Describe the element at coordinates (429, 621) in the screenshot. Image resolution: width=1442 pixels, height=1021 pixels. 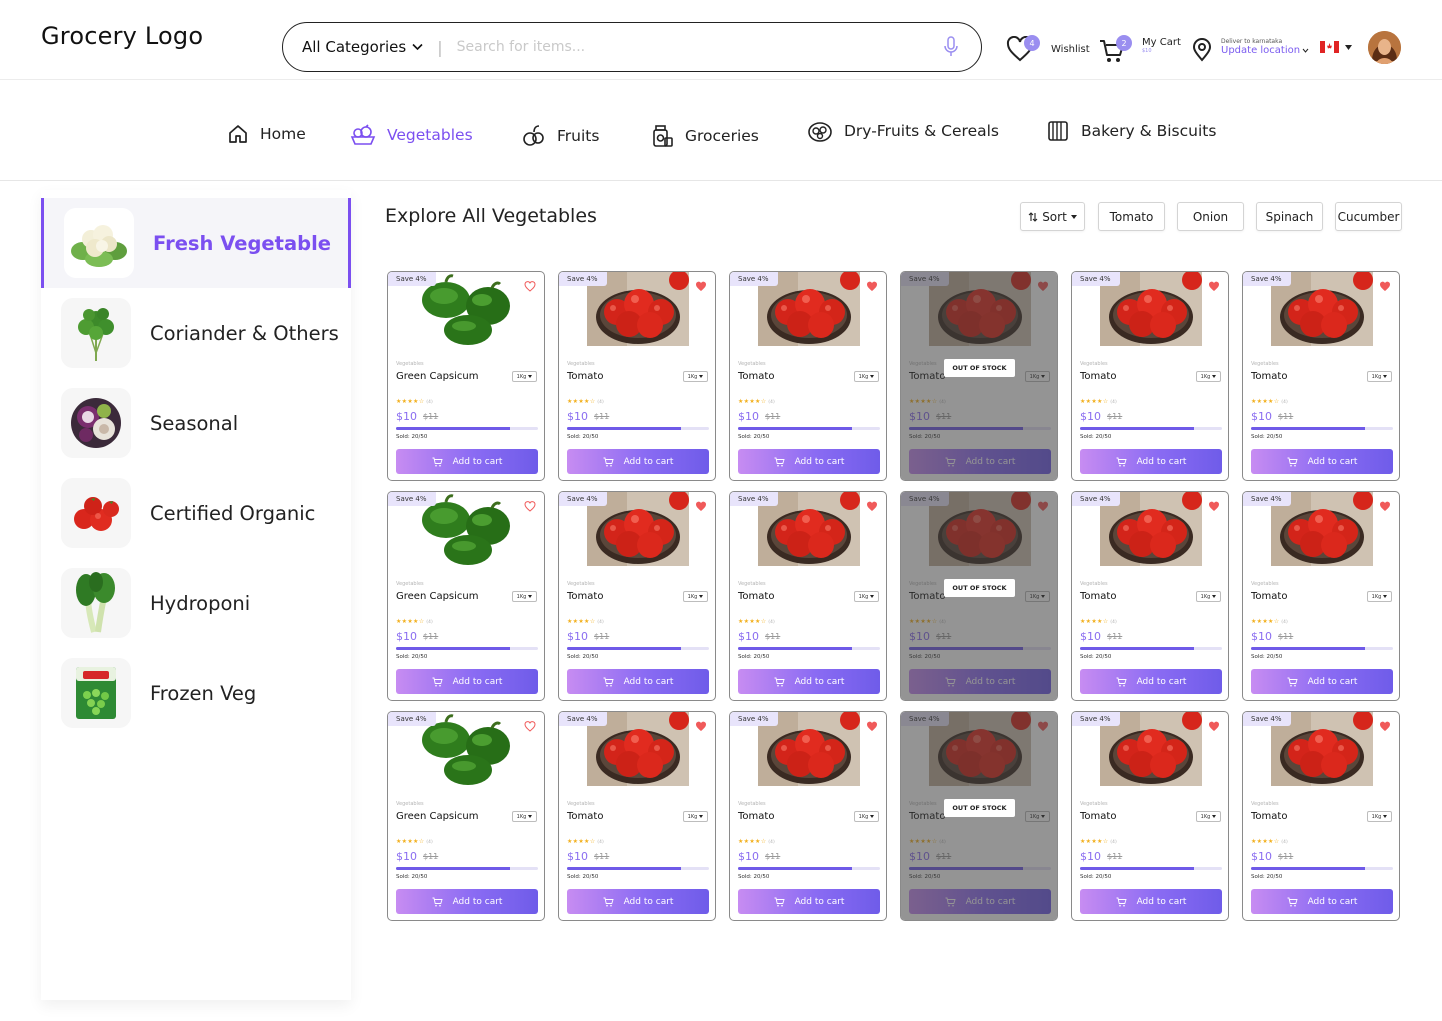
I see `review-count: (4)` at that location.